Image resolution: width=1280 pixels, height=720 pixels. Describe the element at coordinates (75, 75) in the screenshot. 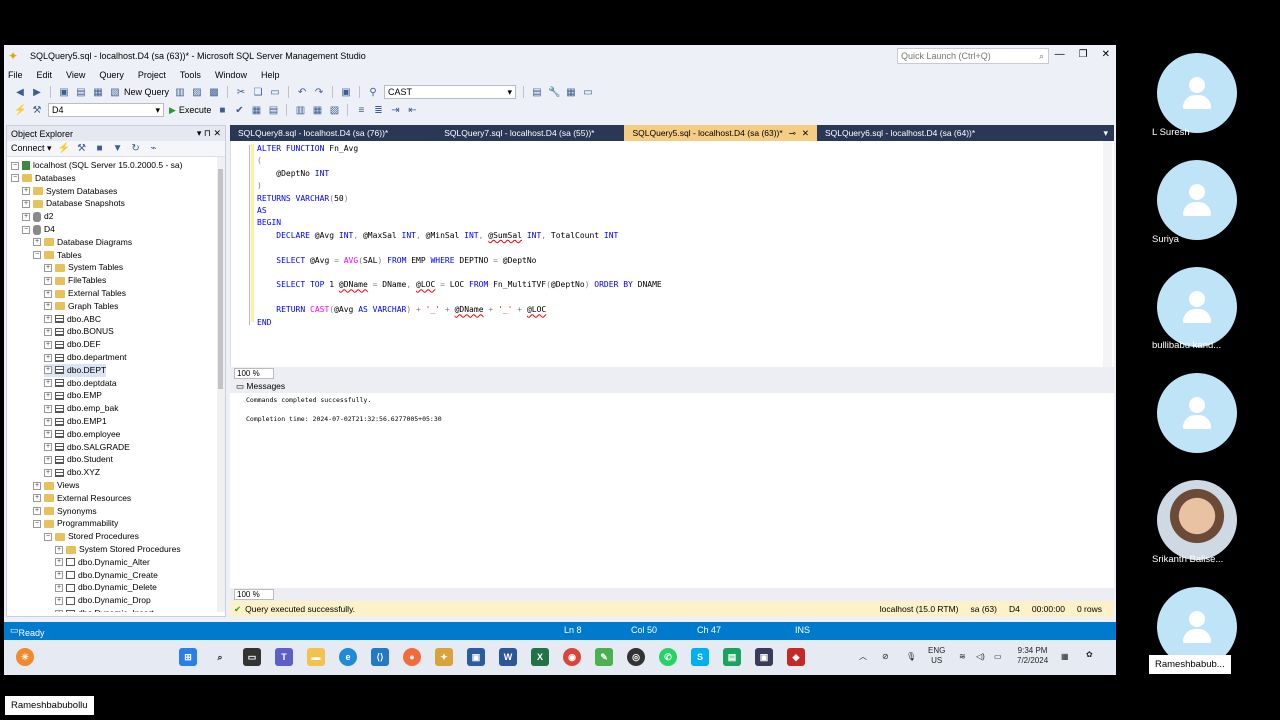

I see `menu-view: View` at that location.